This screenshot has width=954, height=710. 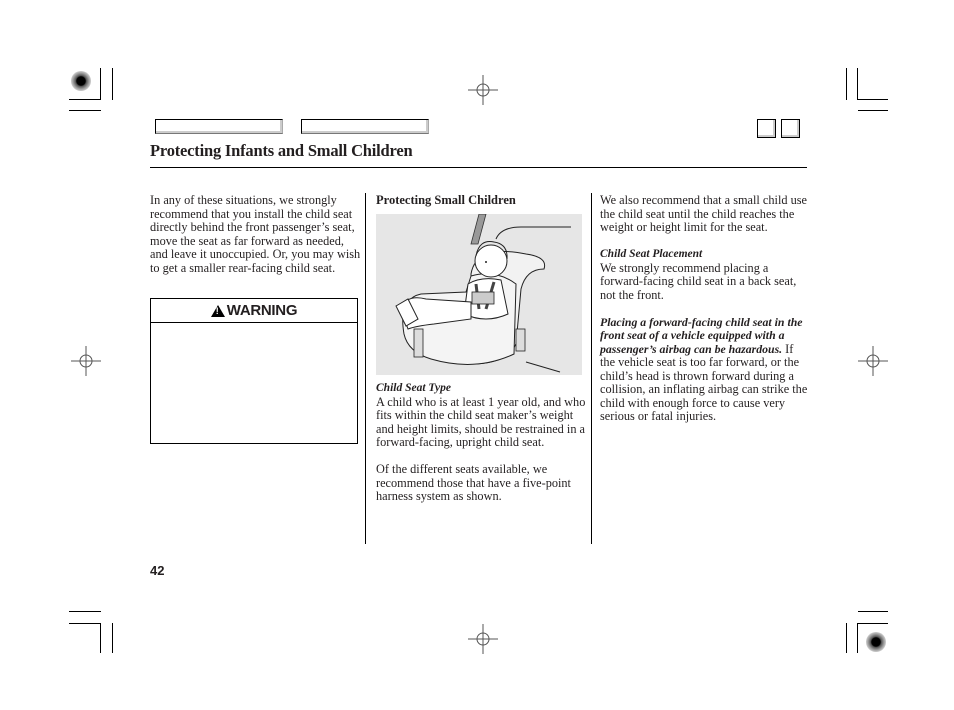 I want to click on warning-triangle-icon, so click(x=217, y=310).